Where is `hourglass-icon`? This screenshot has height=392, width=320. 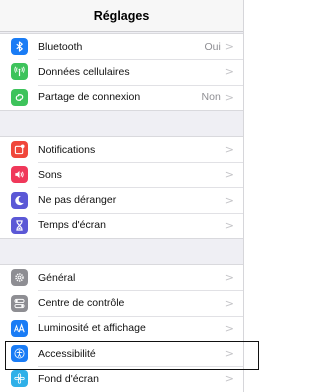 hourglass-icon is located at coordinates (19, 225).